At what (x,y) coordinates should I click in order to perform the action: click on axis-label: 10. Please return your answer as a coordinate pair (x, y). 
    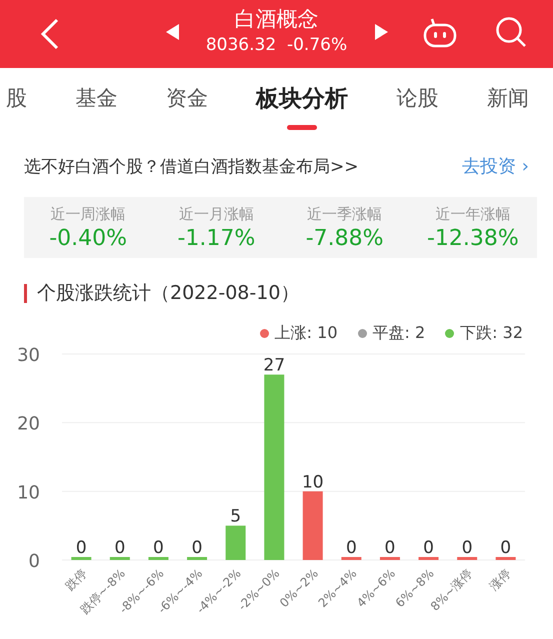
    Looking at the image, I should click on (28, 493).